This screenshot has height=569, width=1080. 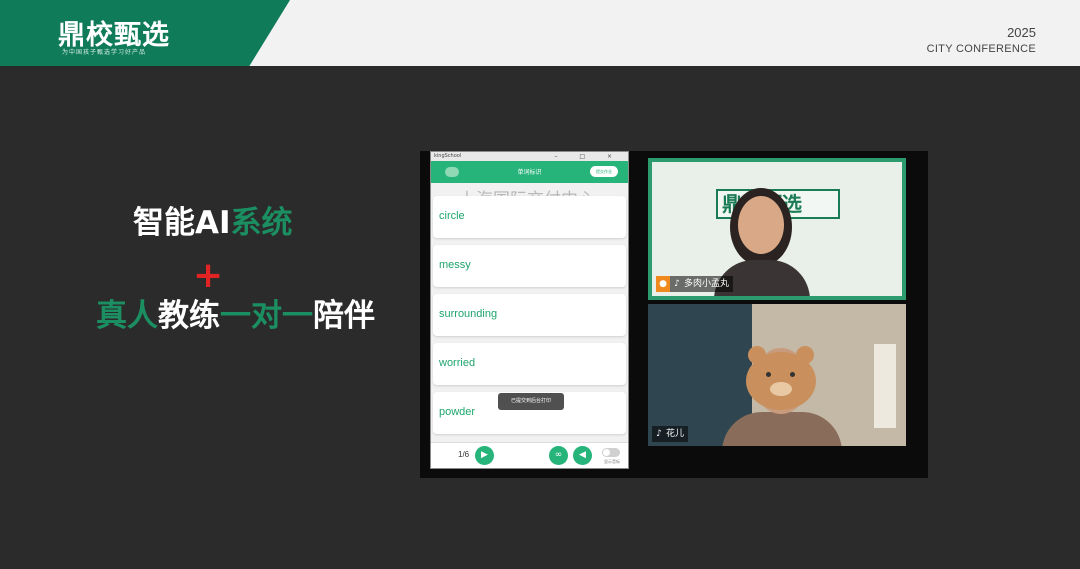 I want to click on window-titlebar: kingSchool – □ ×, so click(x=529, y=156).